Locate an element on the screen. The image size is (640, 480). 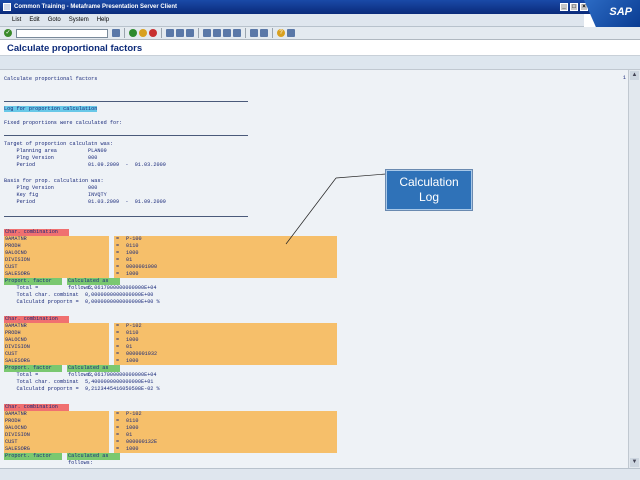
callout-pointer is located at coordinates (336, 209).